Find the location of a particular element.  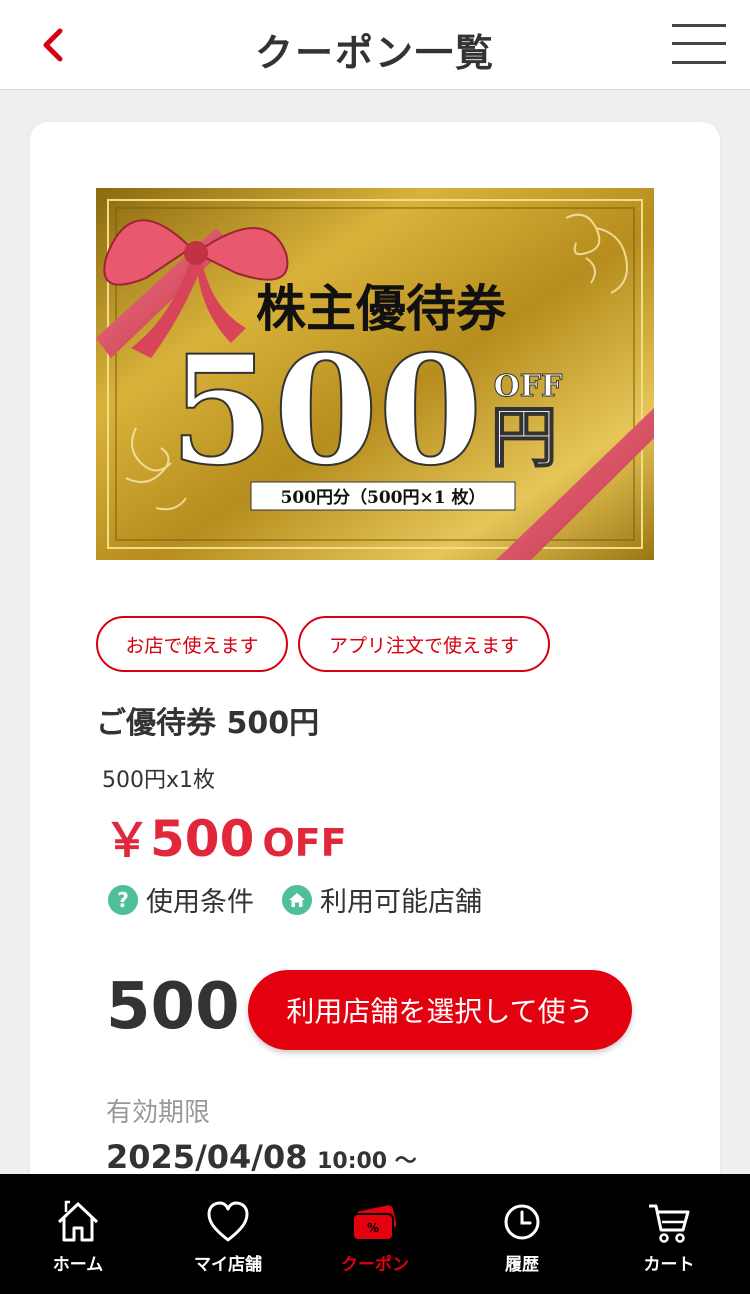

nav-cart: カート is located at coordinates (669, 1234).